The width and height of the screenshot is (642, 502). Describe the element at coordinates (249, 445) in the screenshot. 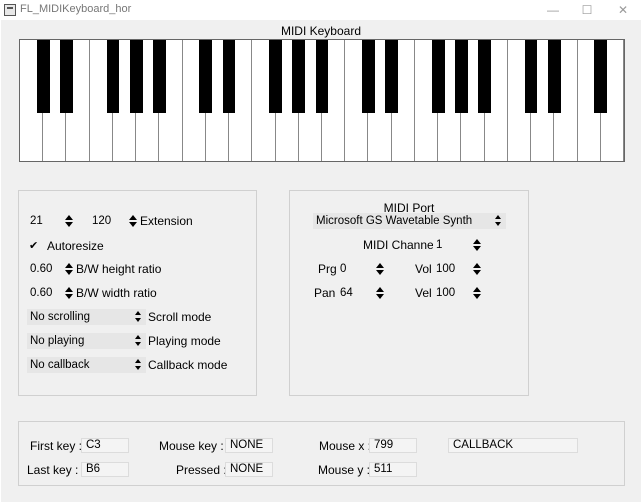

I see `mouse-key-output: NONE` at that location.